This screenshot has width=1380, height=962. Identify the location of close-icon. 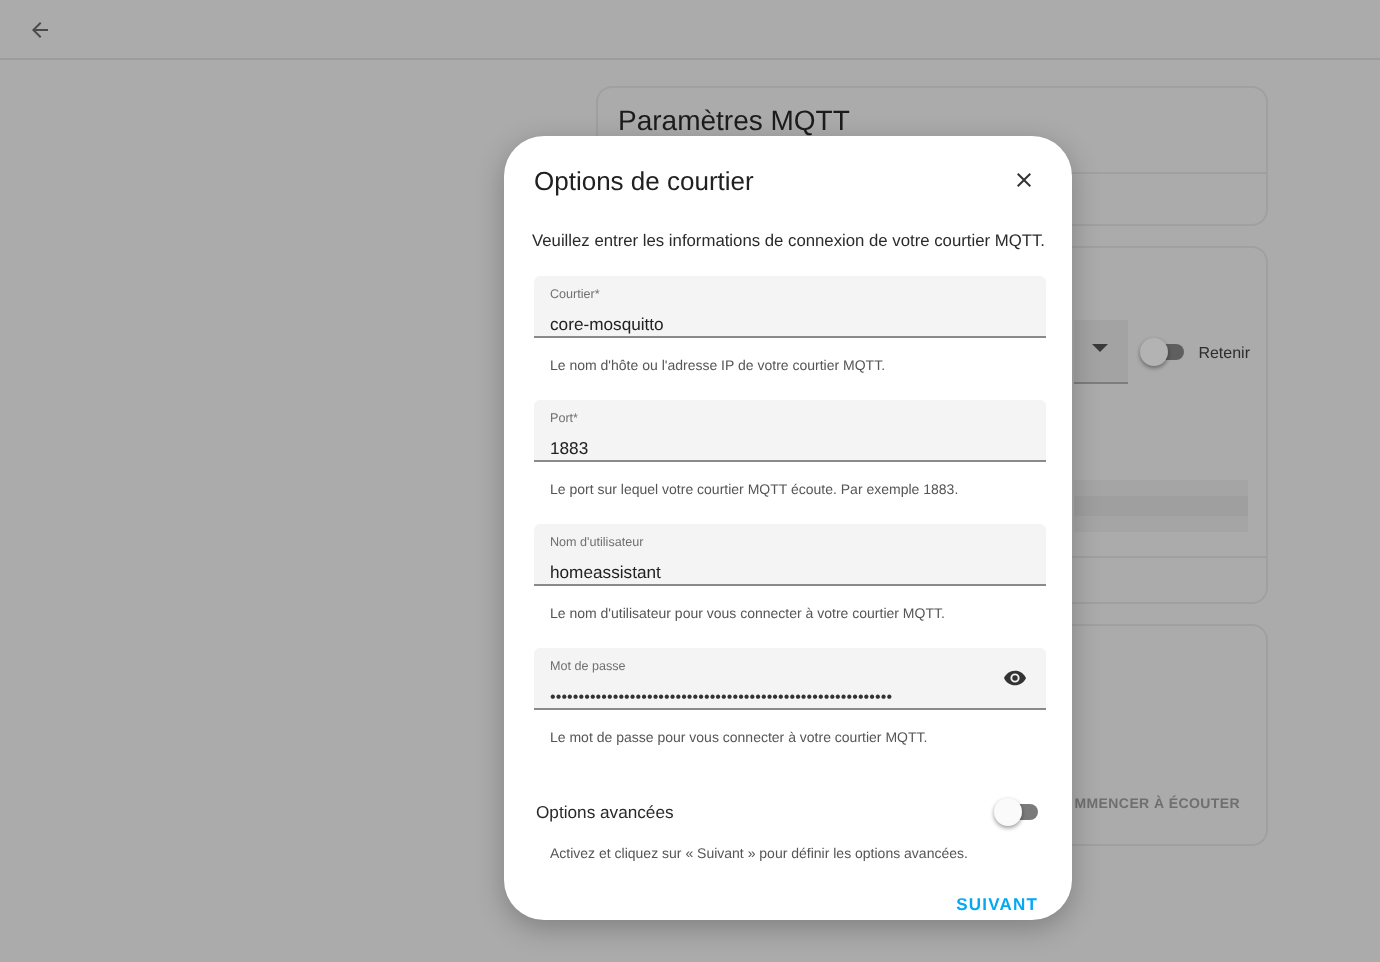
(1024, 180).